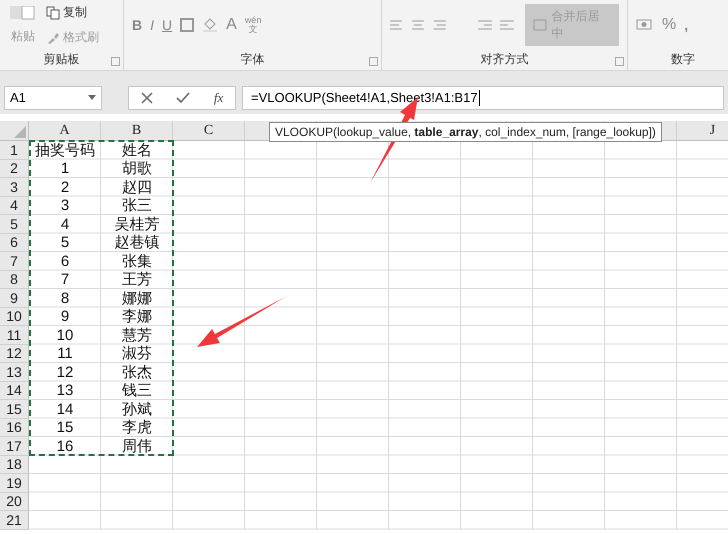 The width and height of the screenshot is (728, 534). What do you see at coordinates (137, 298) in the screenshot?
I see `table-cell: 娜娜` at bounding box center [137, 298].